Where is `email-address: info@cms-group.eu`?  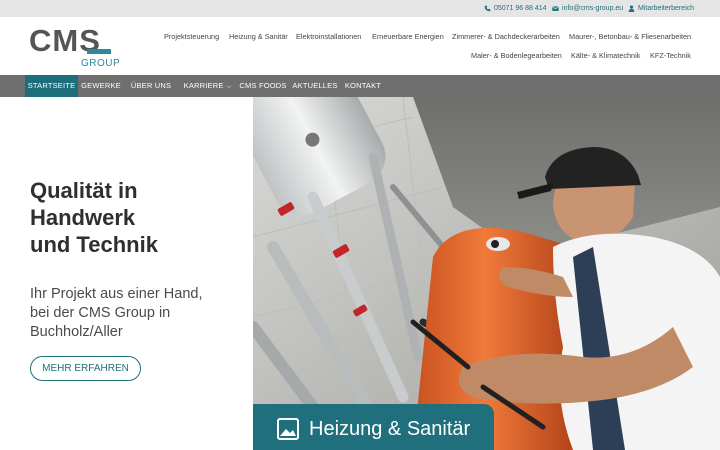
email-address: info@cms-group.eu is located at coordinates (593, 8).